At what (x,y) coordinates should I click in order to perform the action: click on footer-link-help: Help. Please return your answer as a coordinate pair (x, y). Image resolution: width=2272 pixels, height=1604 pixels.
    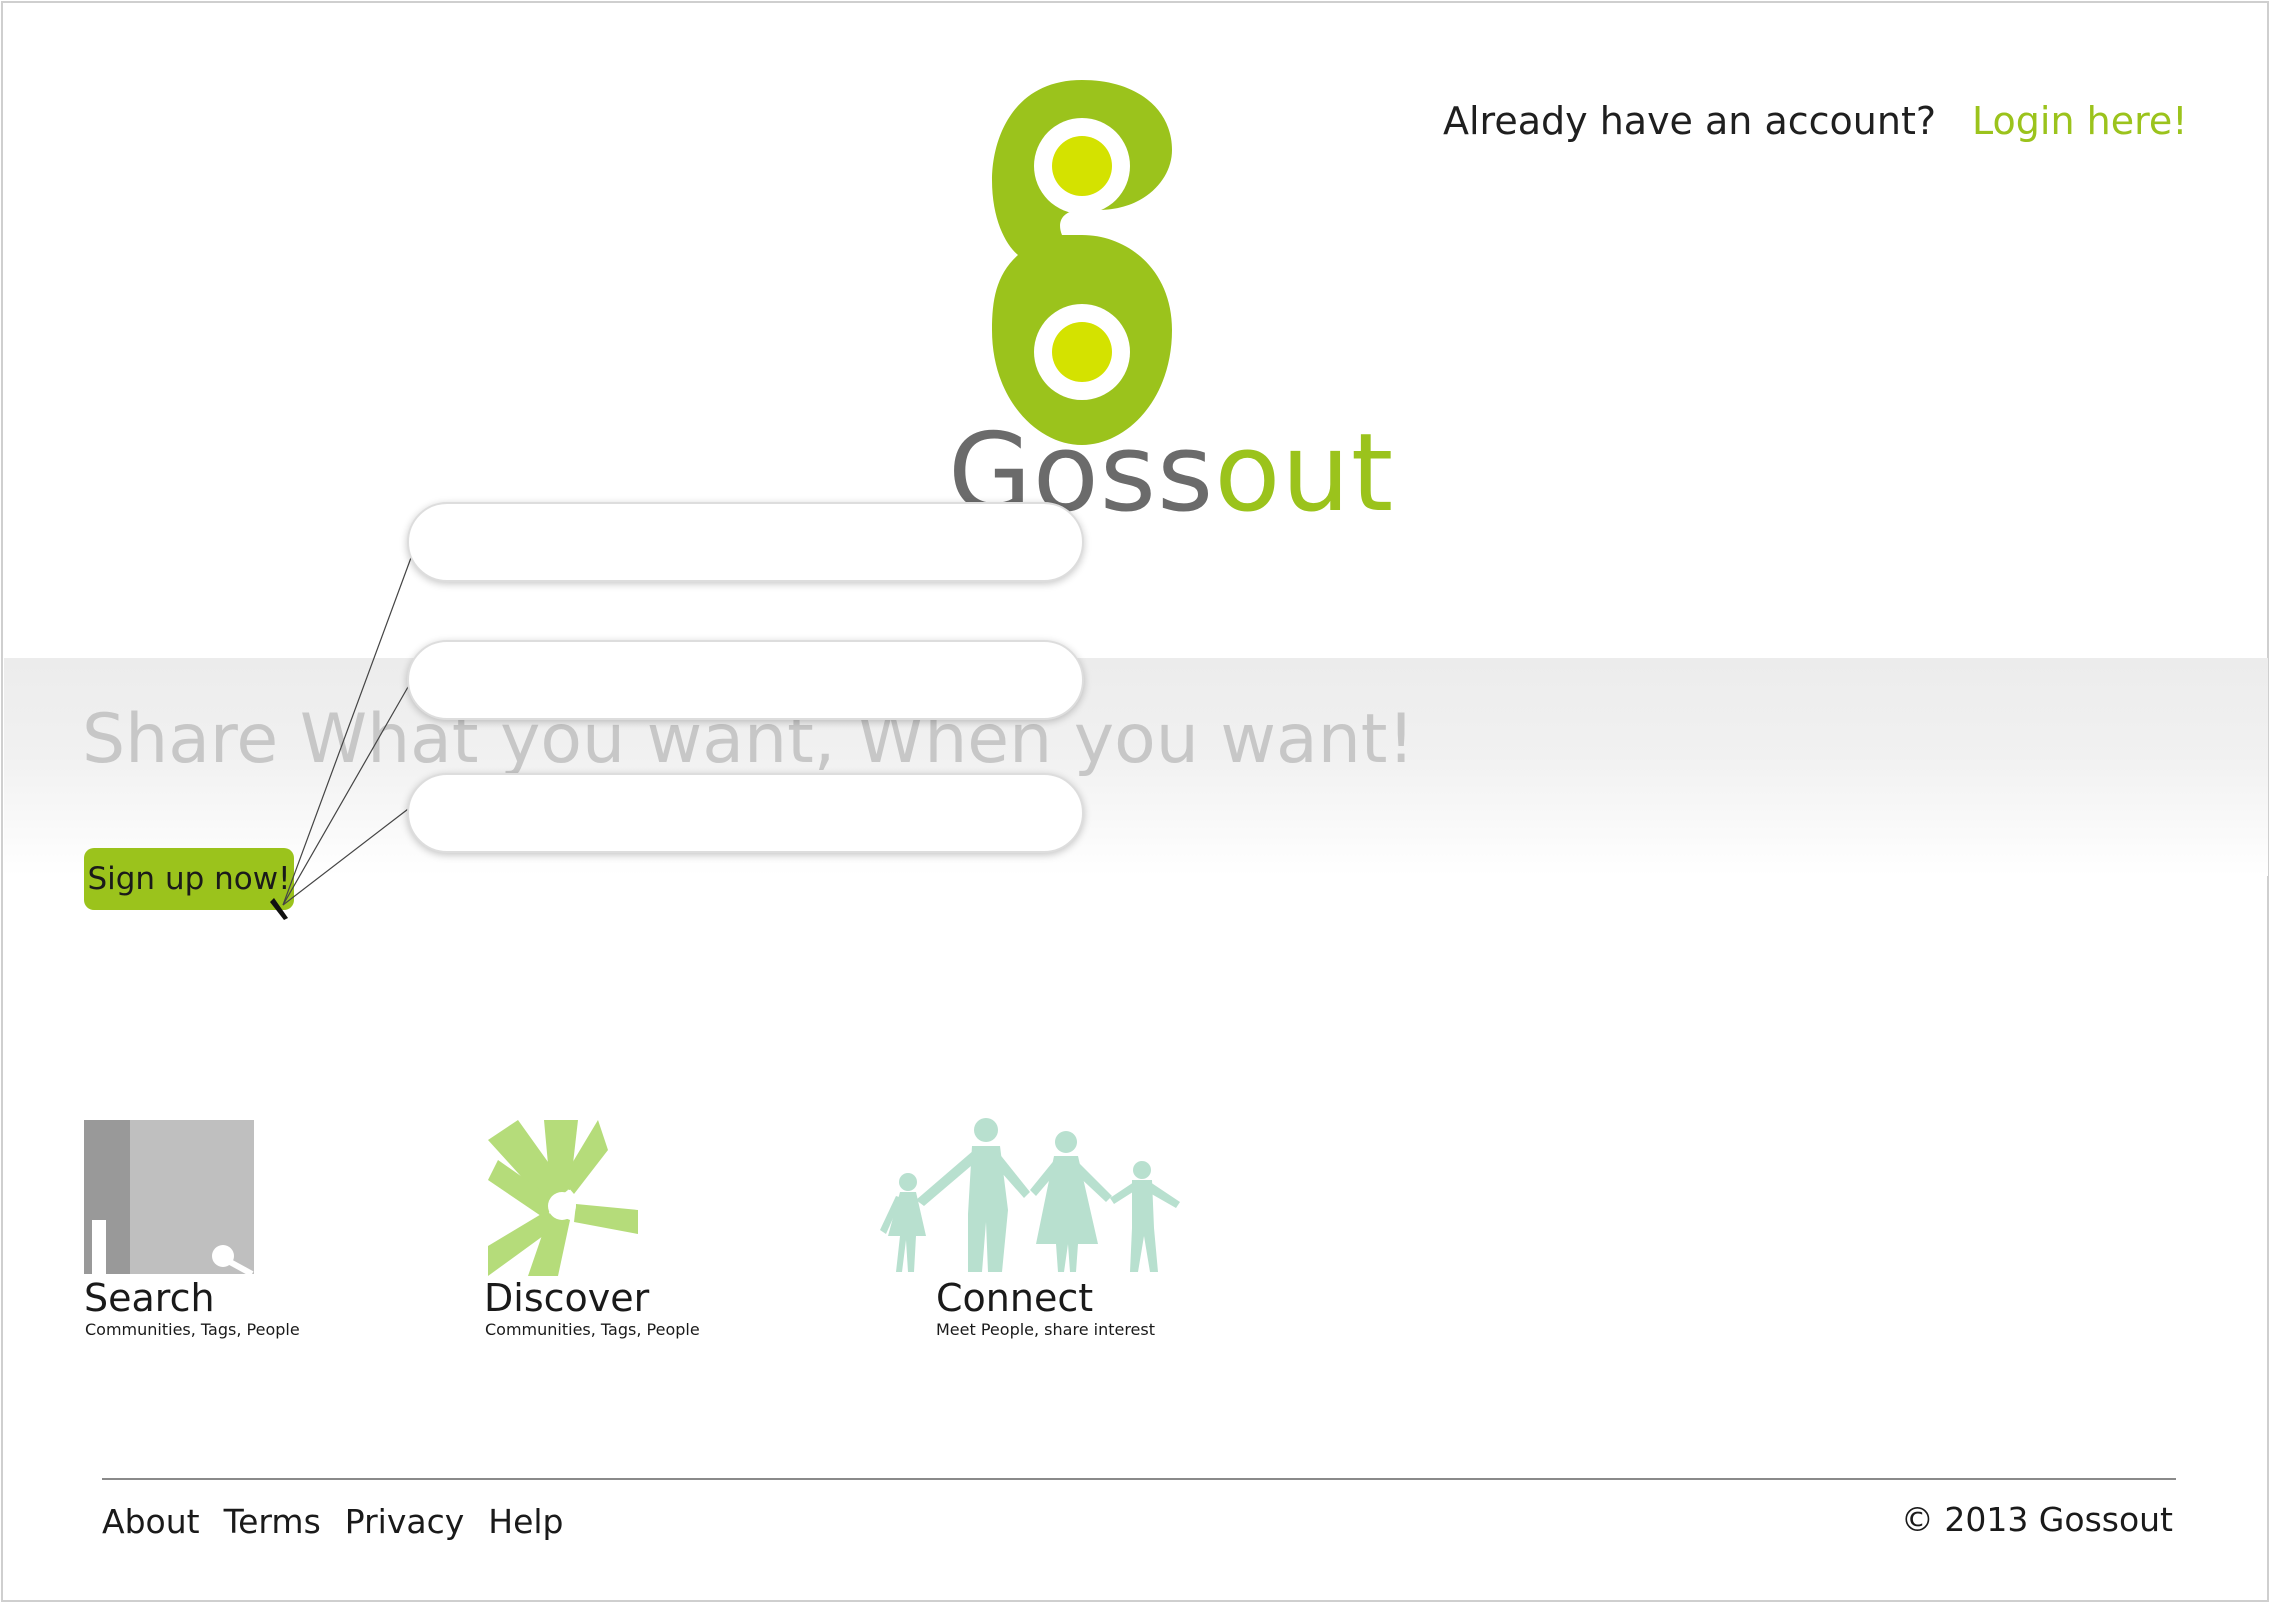
    Looking at the image, I should click on (525, 1521).